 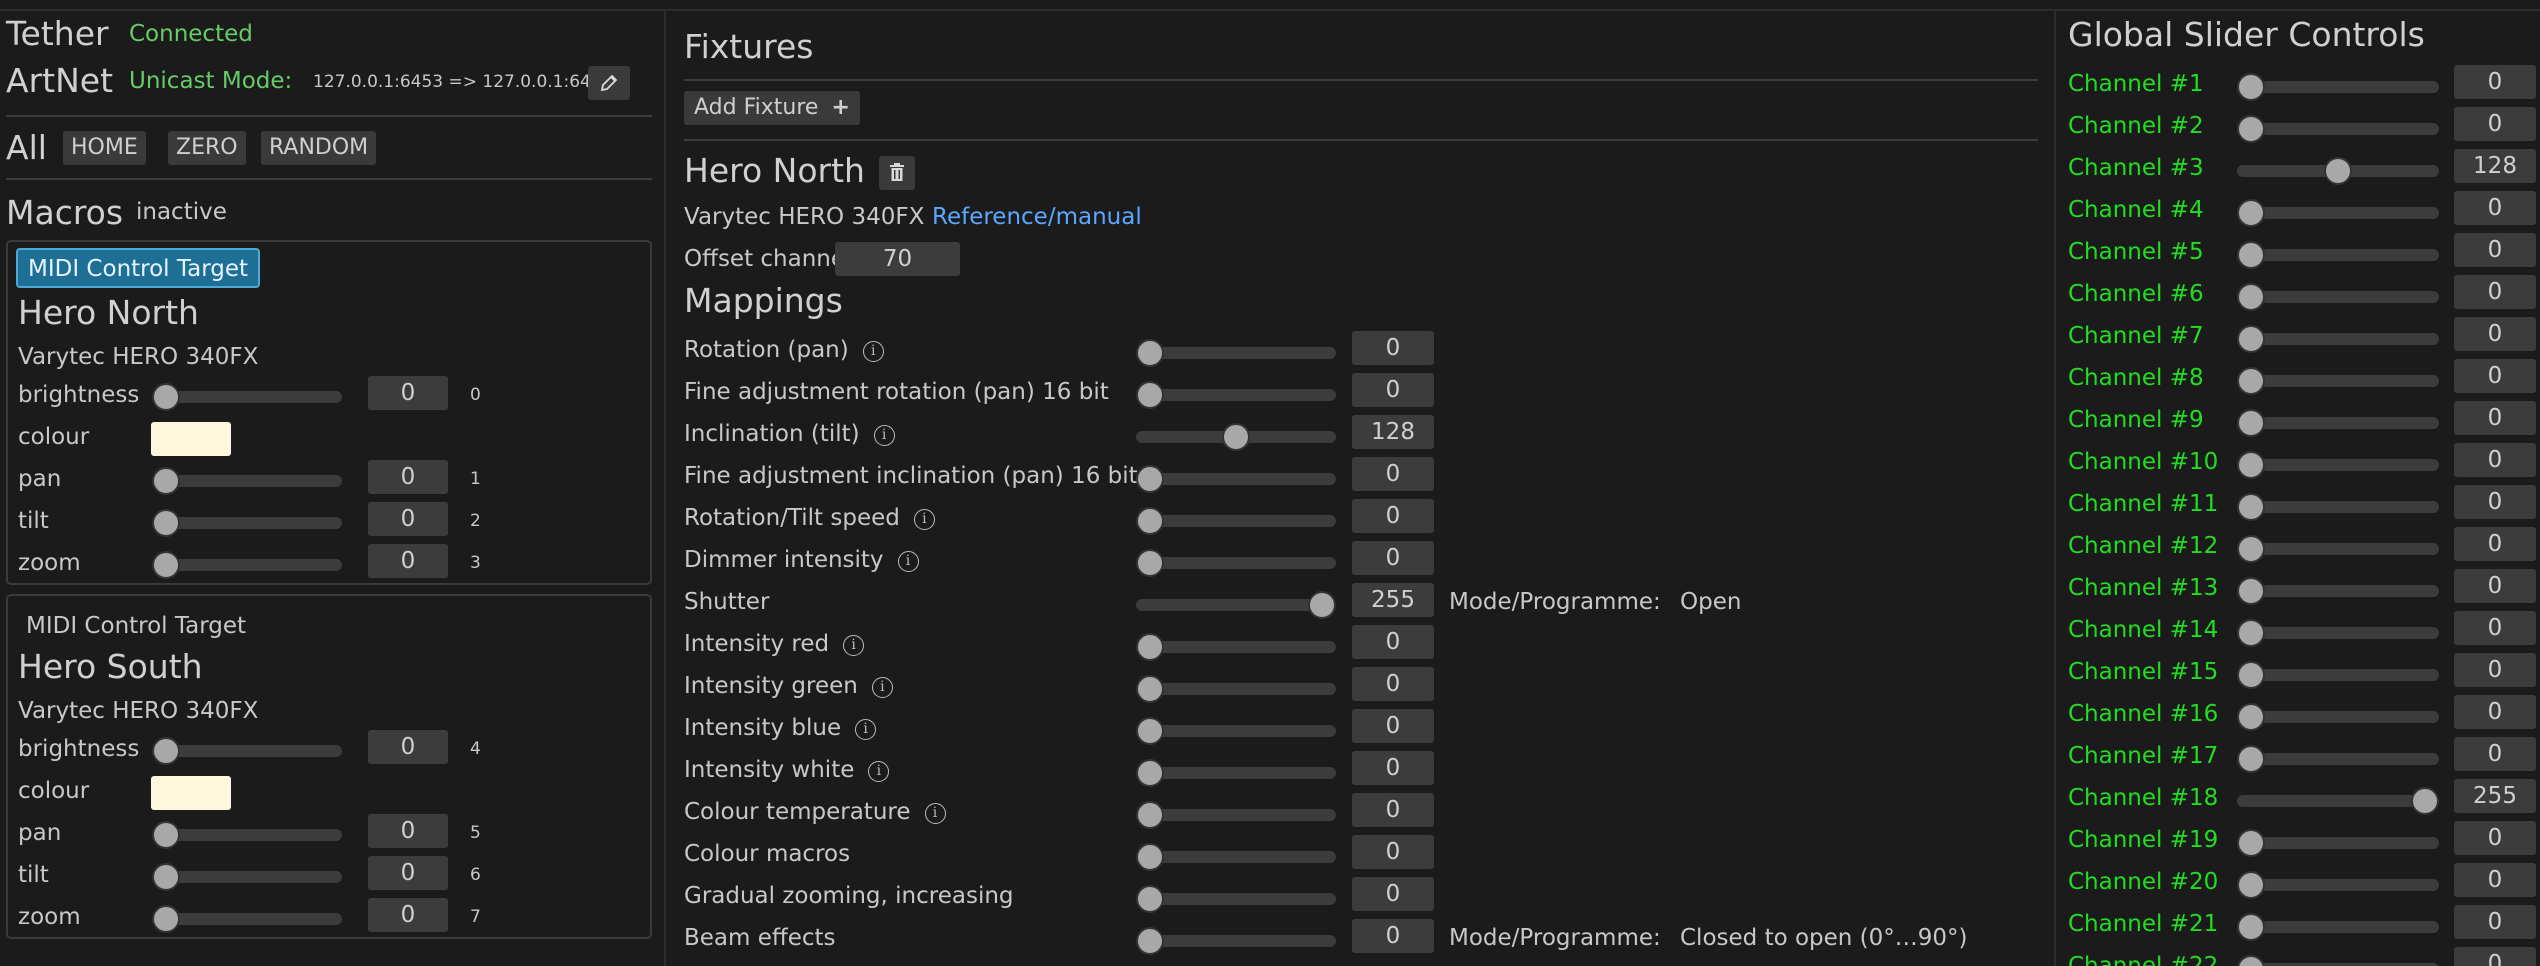 I want to click on channel-value-input: 128, so click(x=2495, y=166).